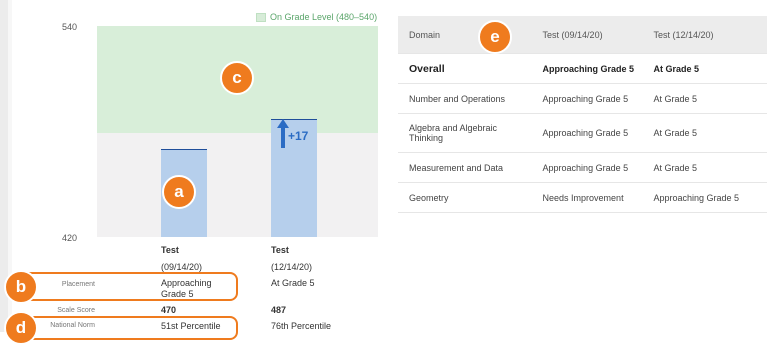 Image resolution: width=767 pixels, height=345 pixels. I want to click on chart-legend: On Grade Level (480–540), so click(316, 17).